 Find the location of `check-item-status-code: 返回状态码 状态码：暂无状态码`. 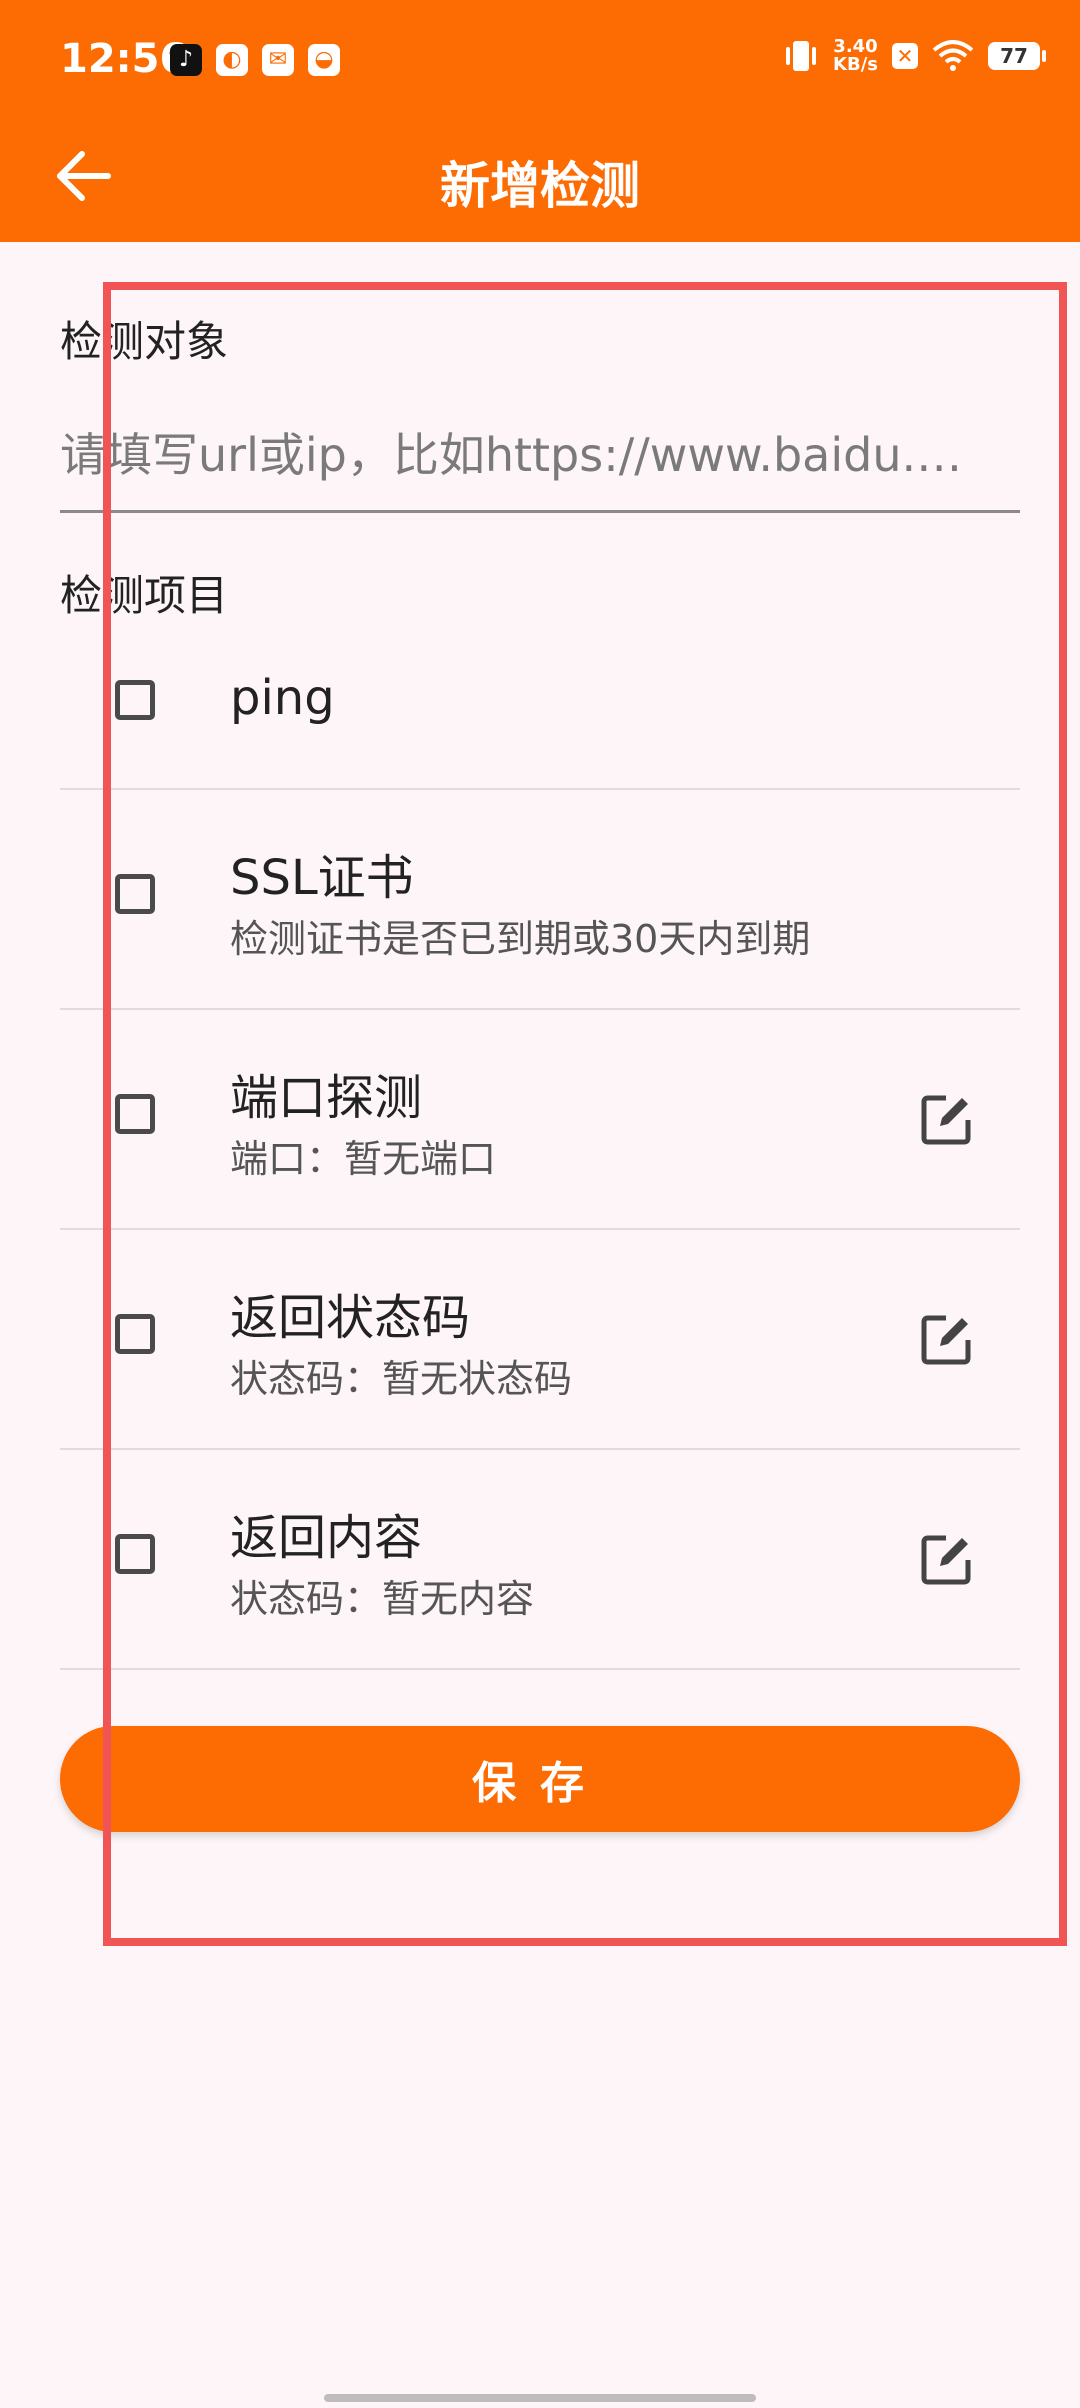

check-item-status-code: 返回状态码 状态码：暂无状态码 is located at coordinates (540, 1340).